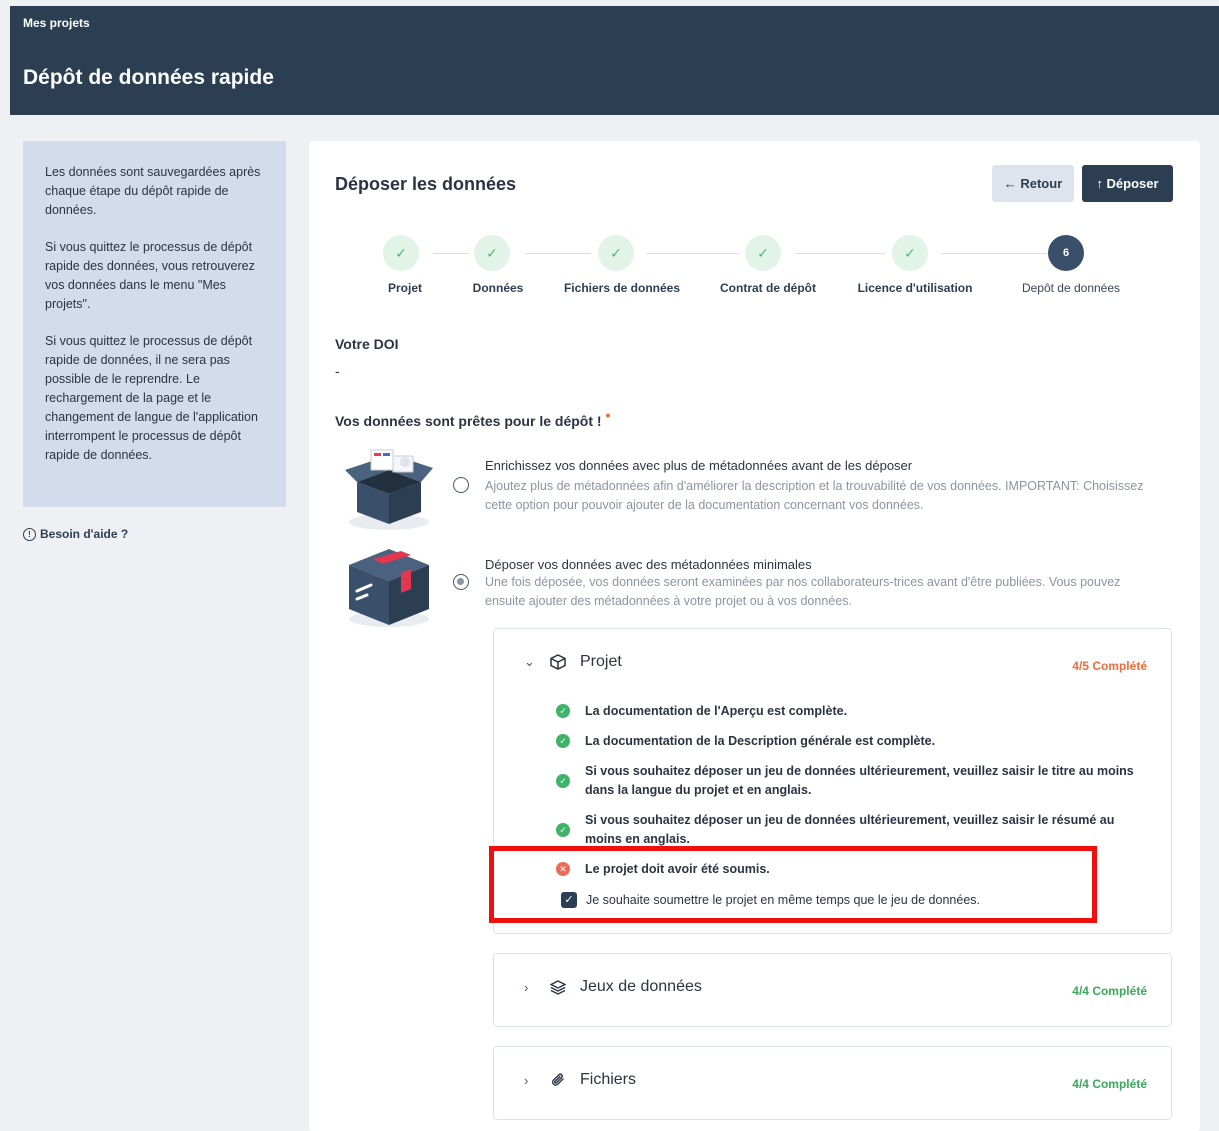  I want to click on doi-value: -, so click(337, 371).